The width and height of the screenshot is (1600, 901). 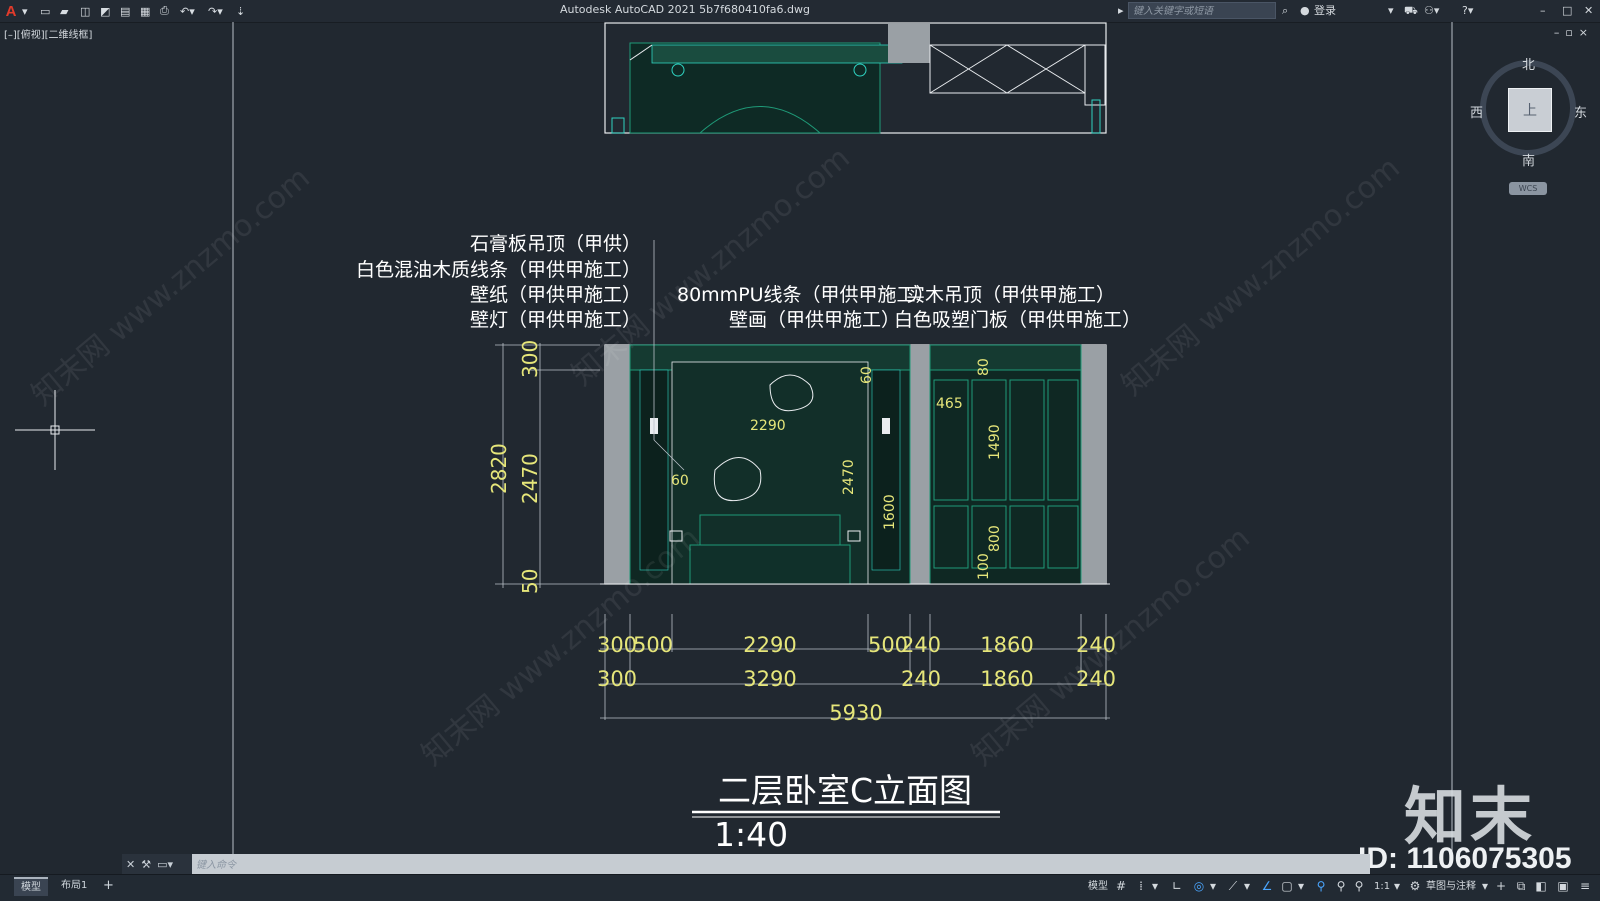 What do you see at coordinates (1585, 886) in the screenshot?
I see `customize-menu-icon: ≡` at bounding box center [1585, 886].